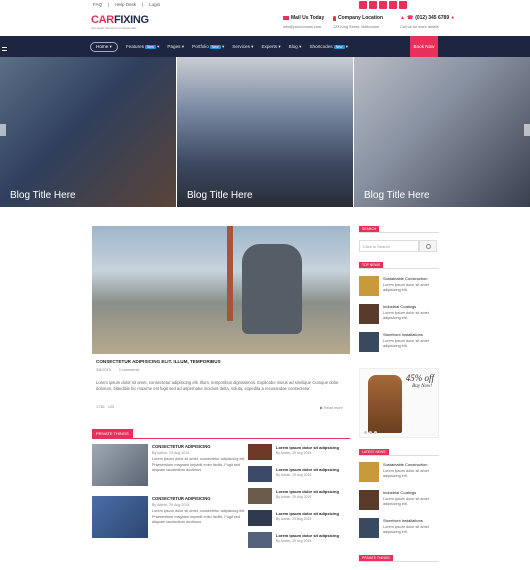  I want to click on linkedin-icon, so click(403, 5).